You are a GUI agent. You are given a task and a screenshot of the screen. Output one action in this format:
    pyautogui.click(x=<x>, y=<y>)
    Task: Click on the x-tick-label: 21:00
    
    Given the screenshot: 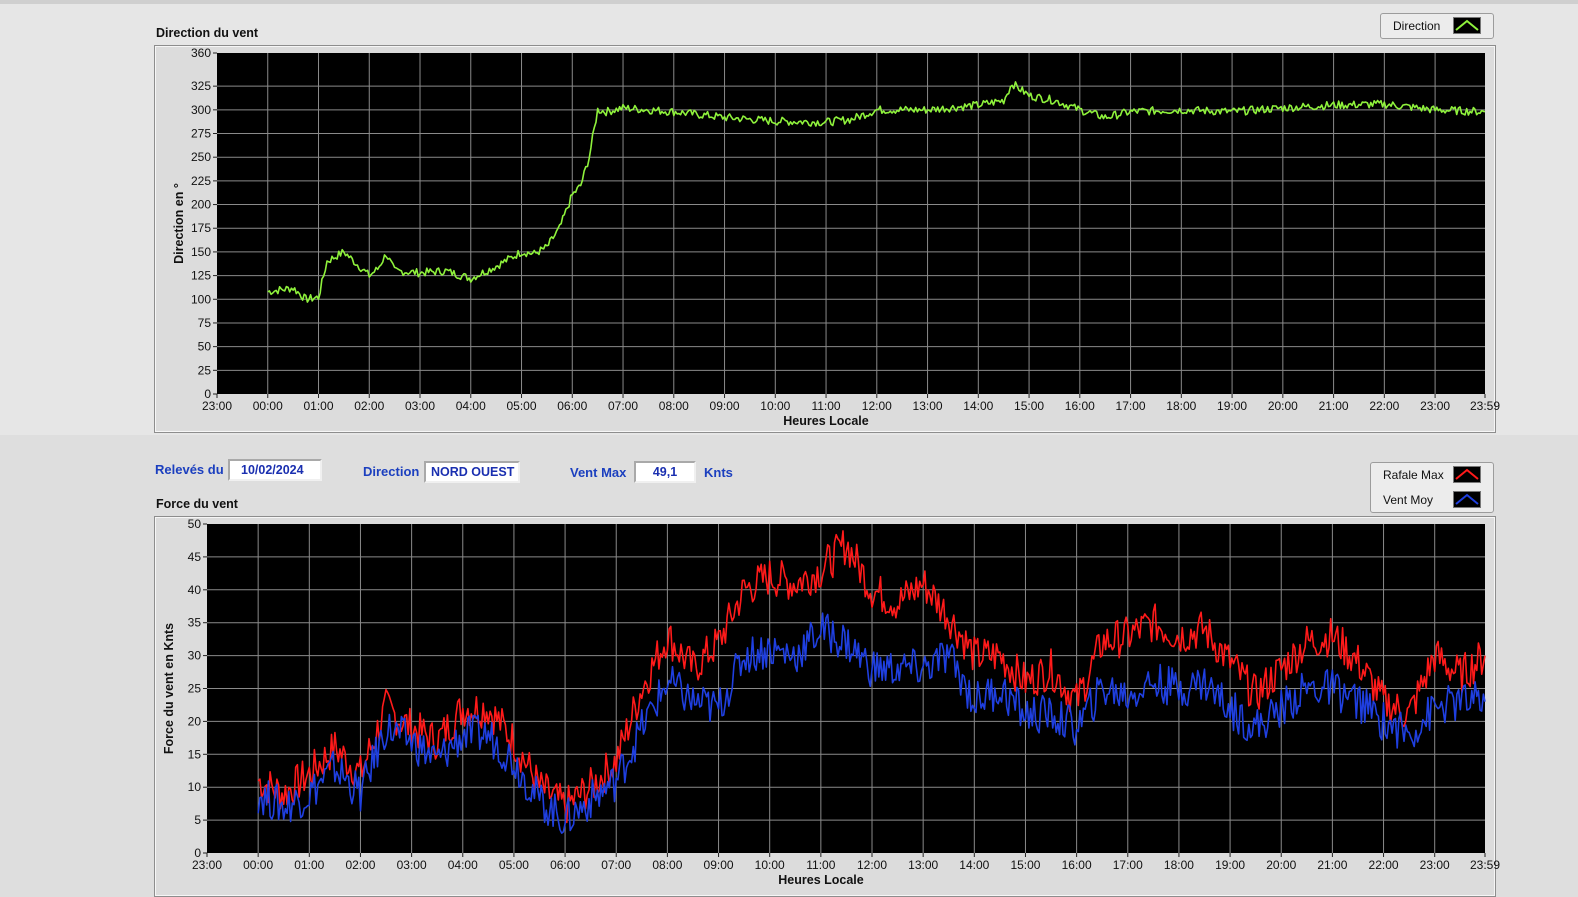 What is the action you would take?
    pyautogui.click(x=1332, y=865)
    